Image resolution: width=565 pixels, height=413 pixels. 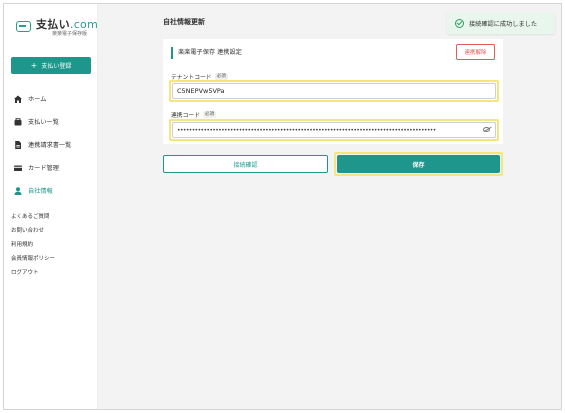 What do you see at coordinates (18, 190) in the screenshot?
I see `user-icon` at bounding box center [18, 190].